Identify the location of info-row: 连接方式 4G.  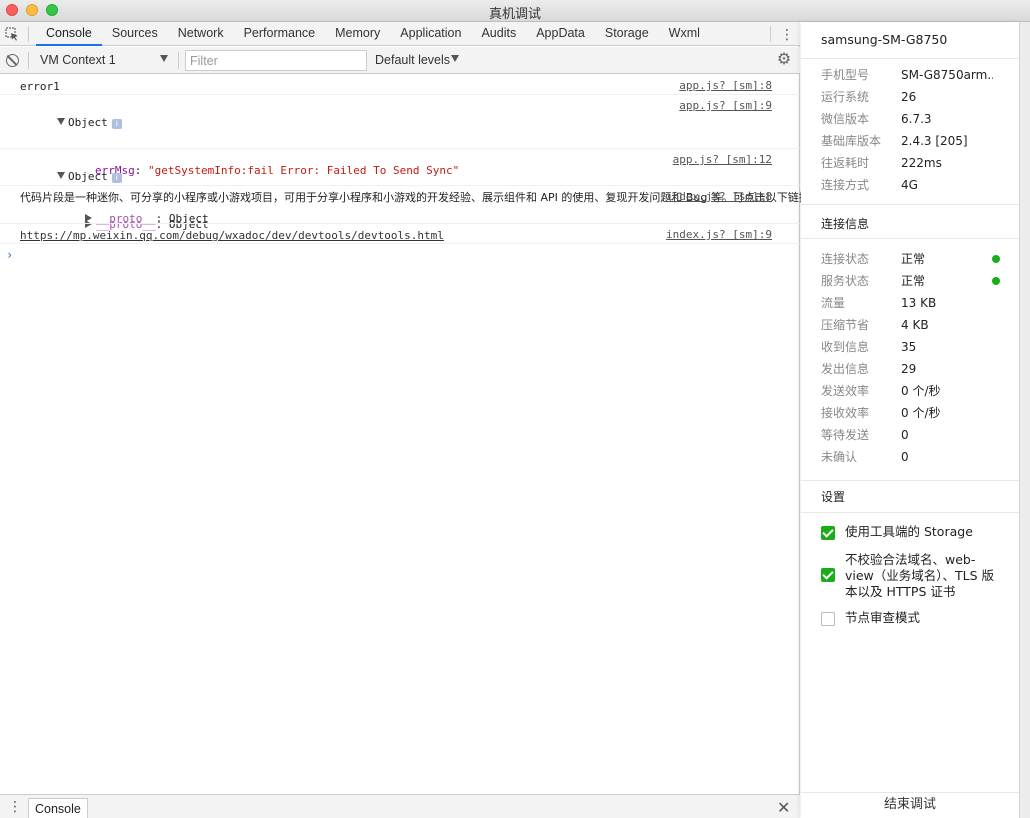
(916, 185).